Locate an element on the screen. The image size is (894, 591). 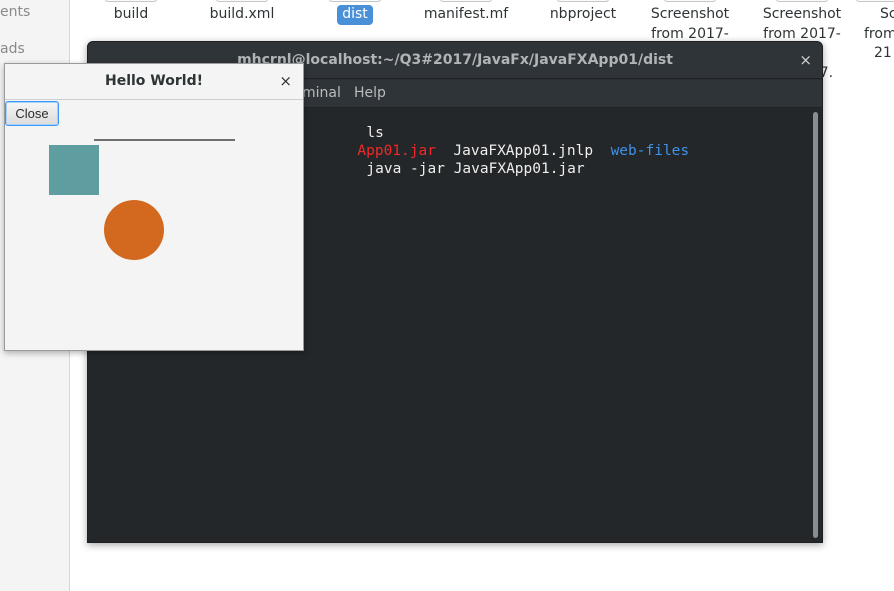
file-label: manifest.mf is located at coordinates (466, 14).